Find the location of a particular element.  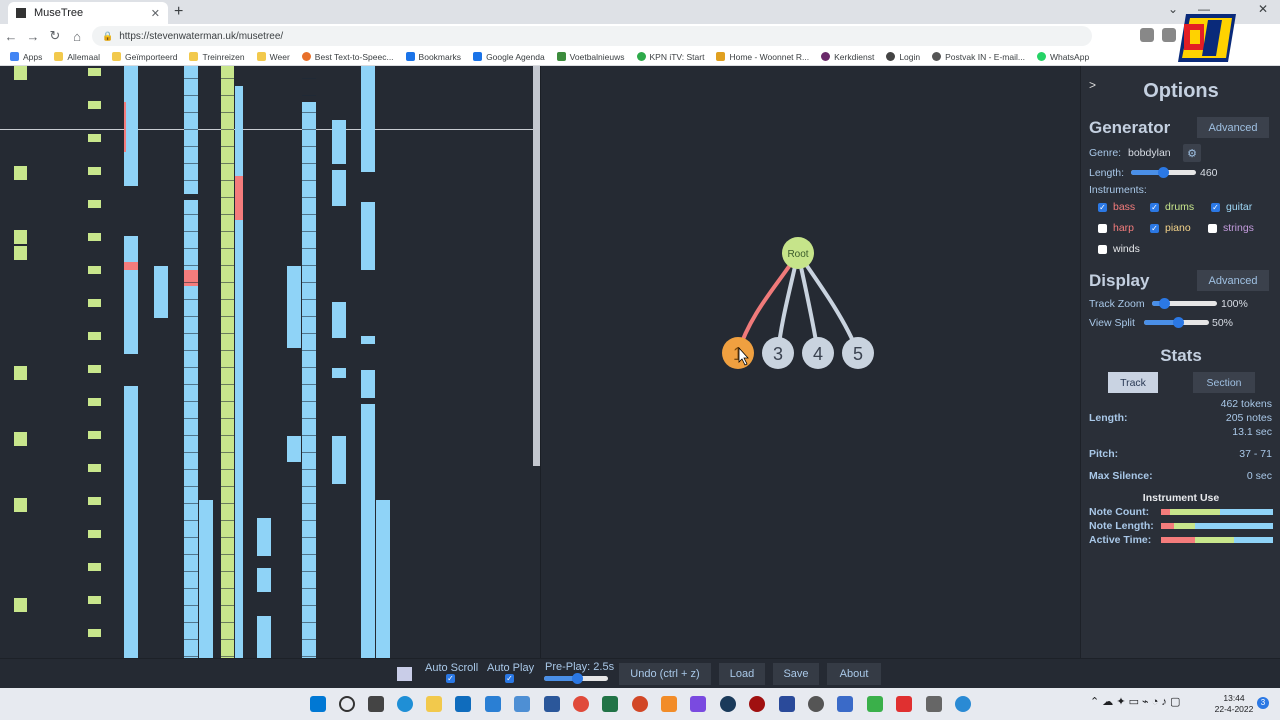

chrome-icon is located at coordinates (581, 704).